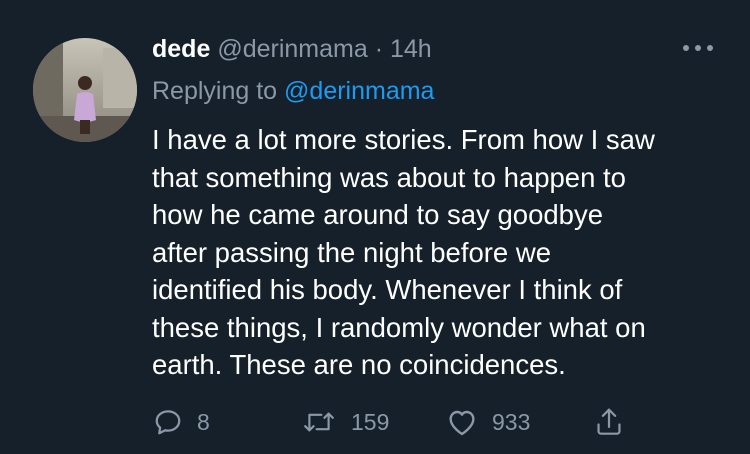  I want to click on replying-to-label: Replying to, so click(215, 91).